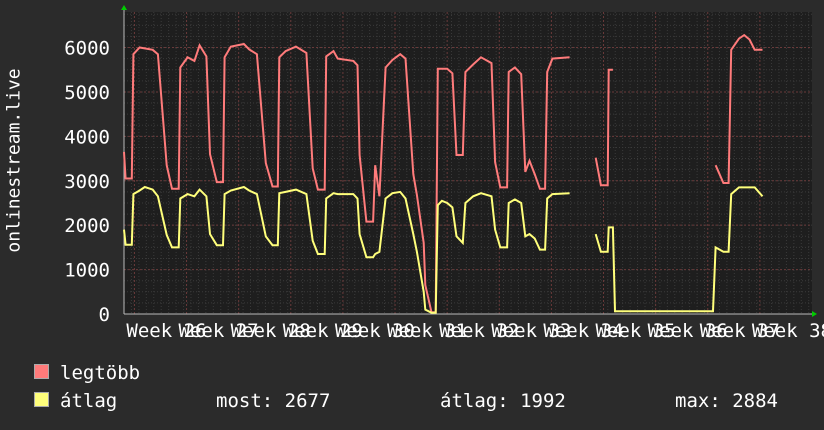 This screenshot has height=430, width=824. What do you see at coordinates (814, 314) in the screenshot?
I see `x-axis-arrow` at bounding box center [814, 314].